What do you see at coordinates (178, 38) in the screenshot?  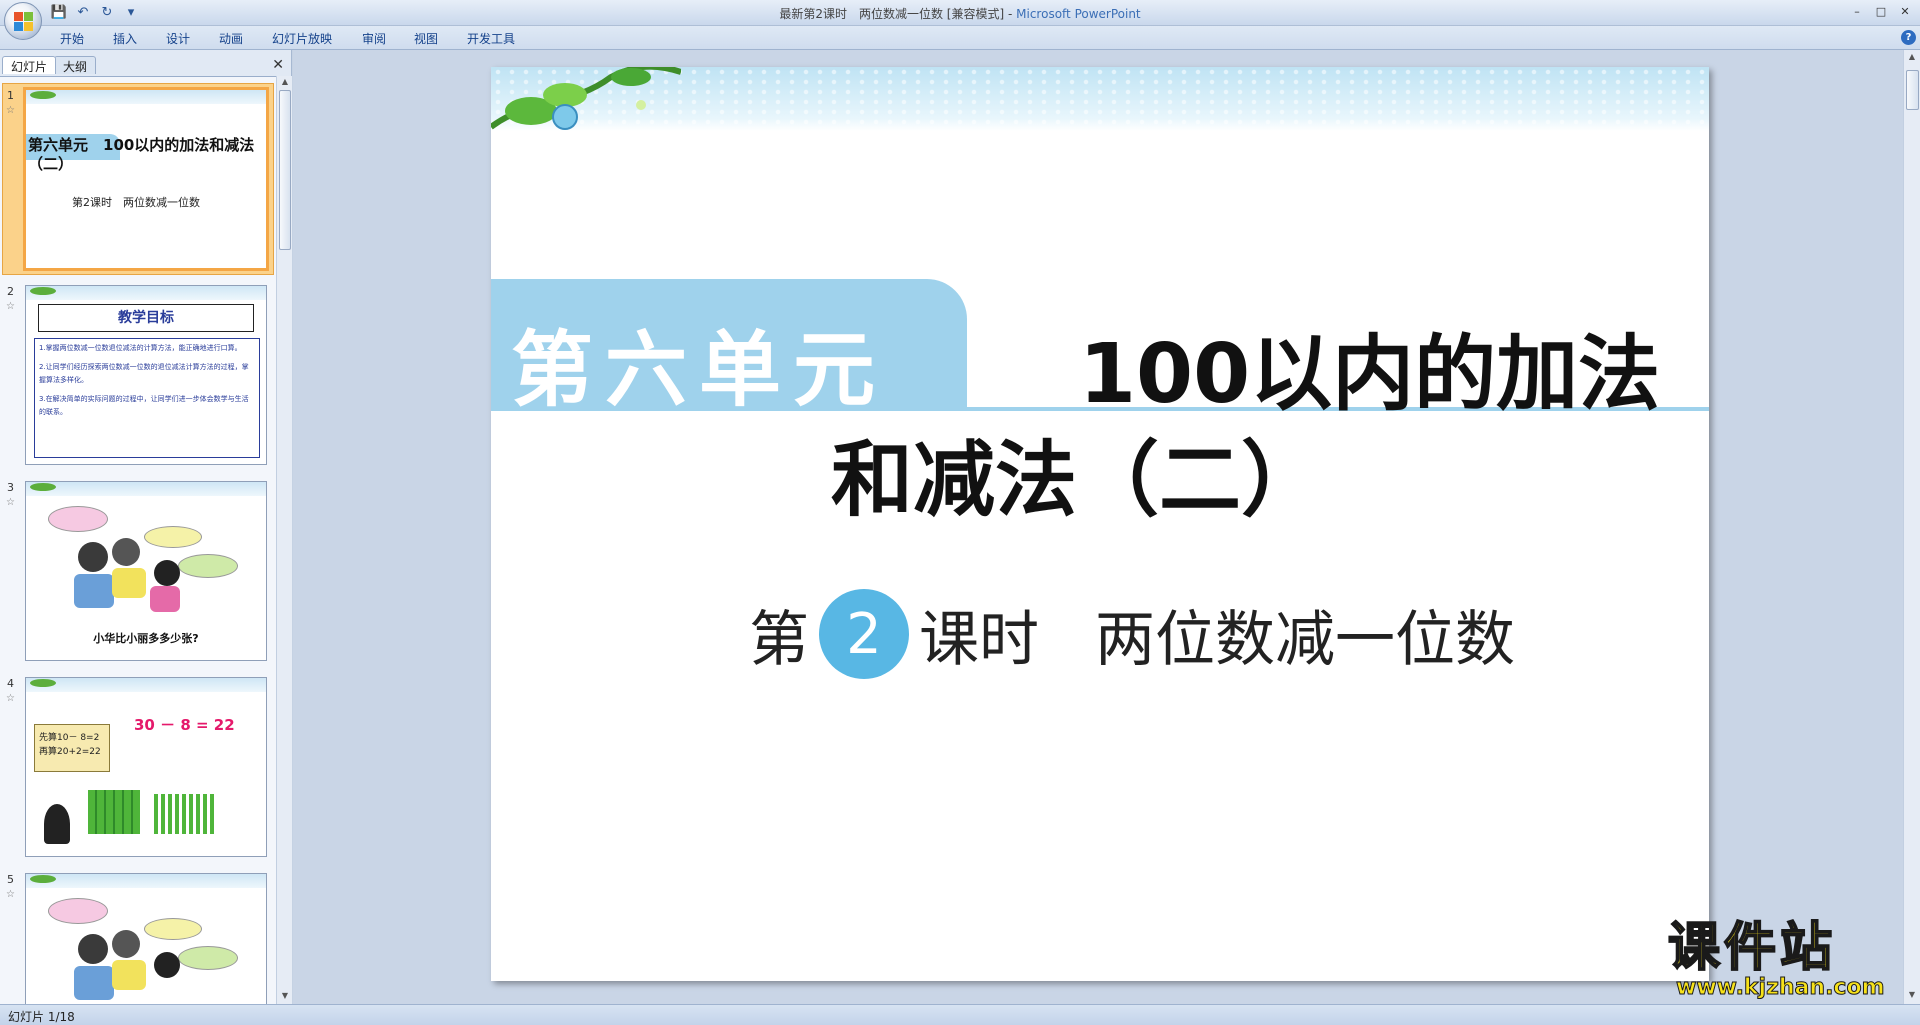 I see `tab-design: 设计` at bounding box center [178, 38].